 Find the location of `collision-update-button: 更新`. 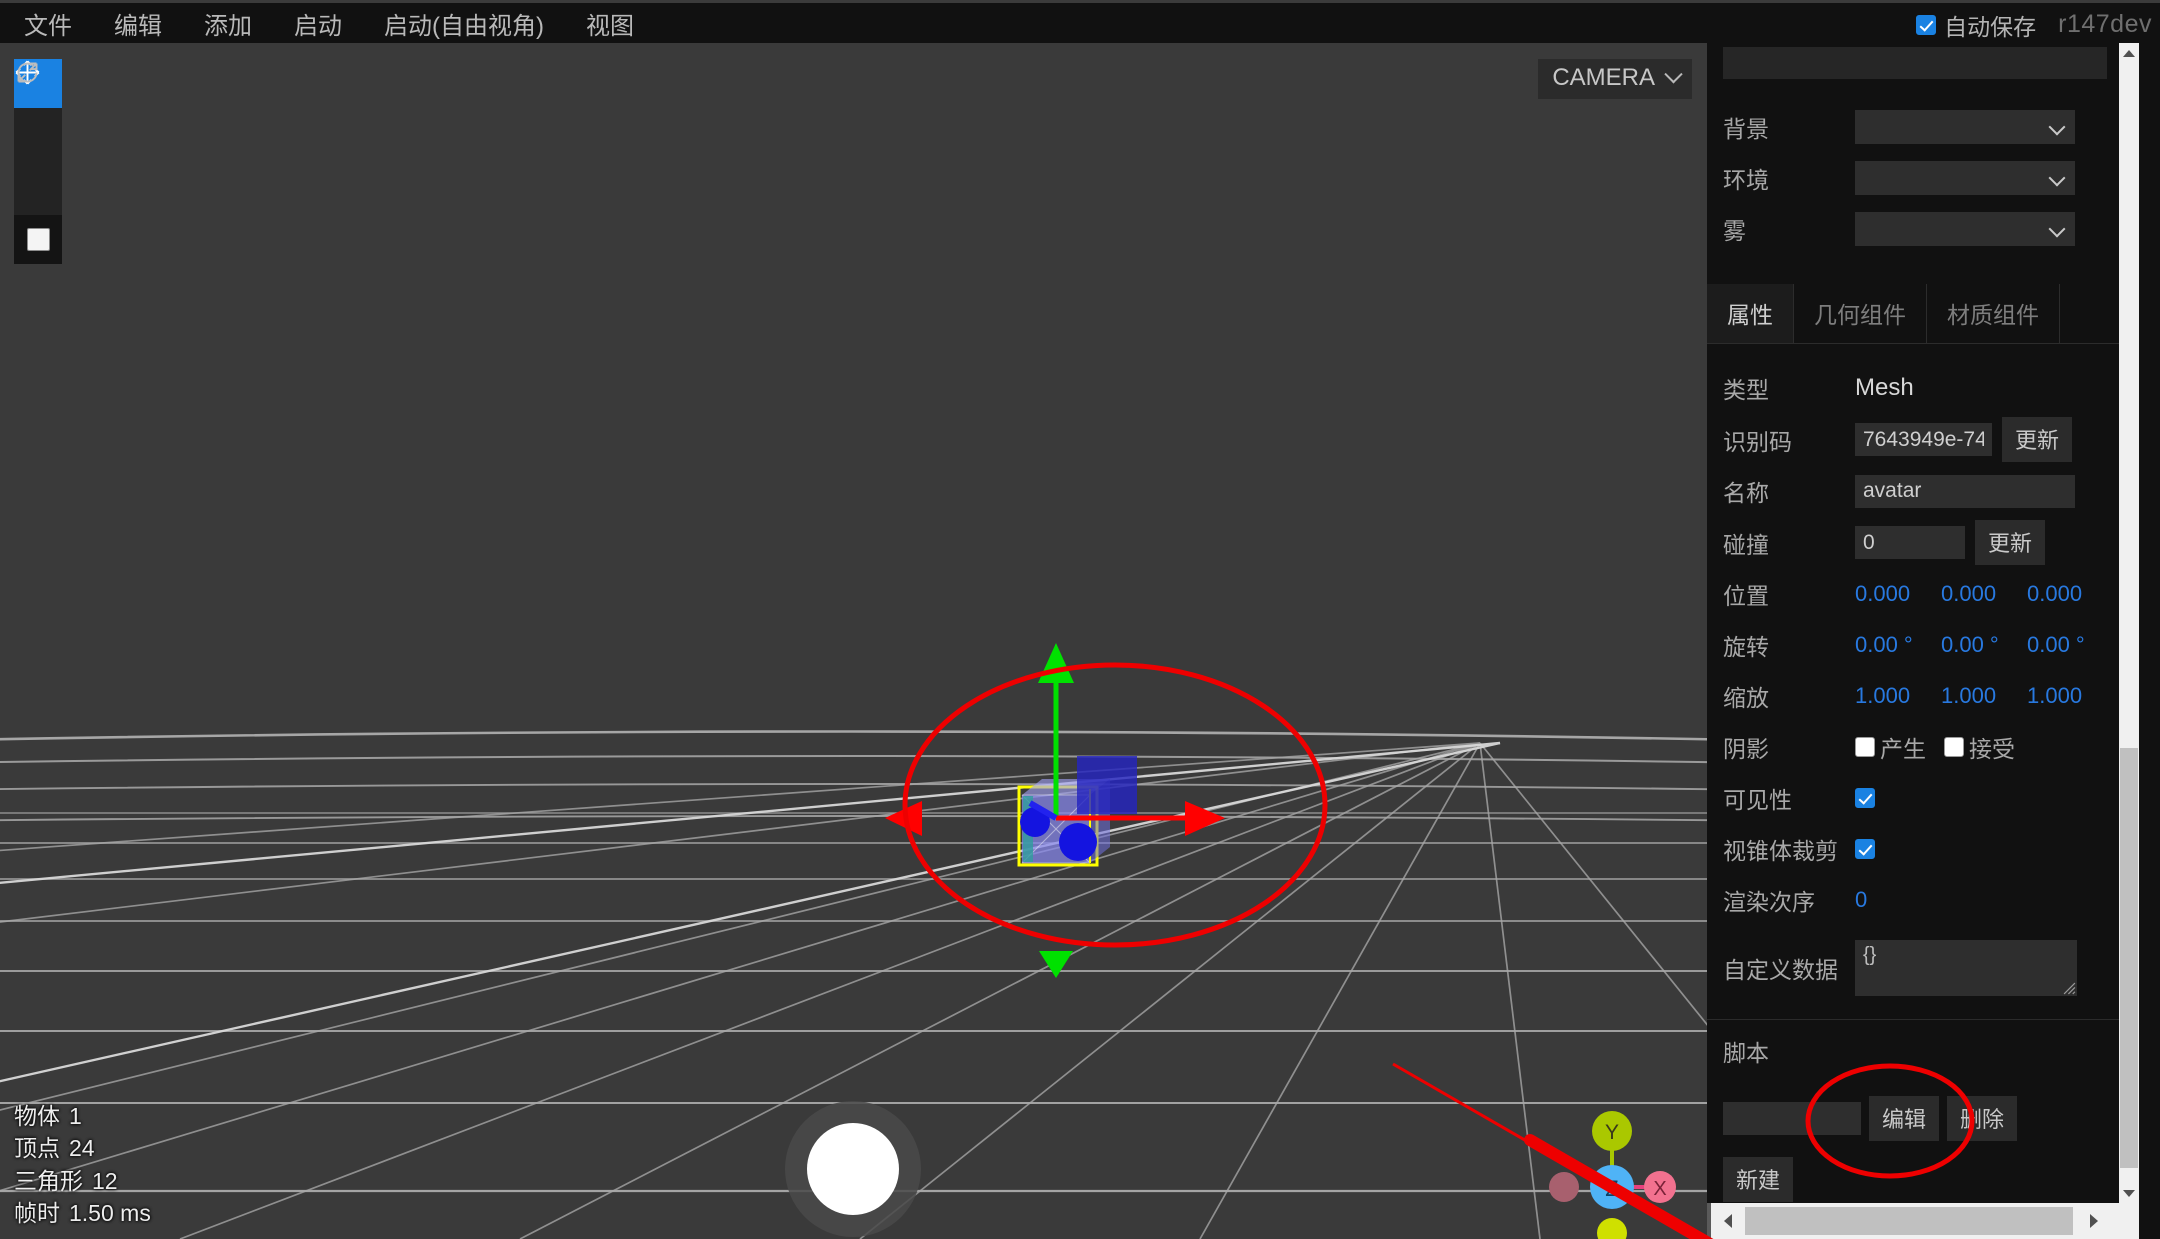

collision-update-button: 更新 is located at coordinates (2010, 542).